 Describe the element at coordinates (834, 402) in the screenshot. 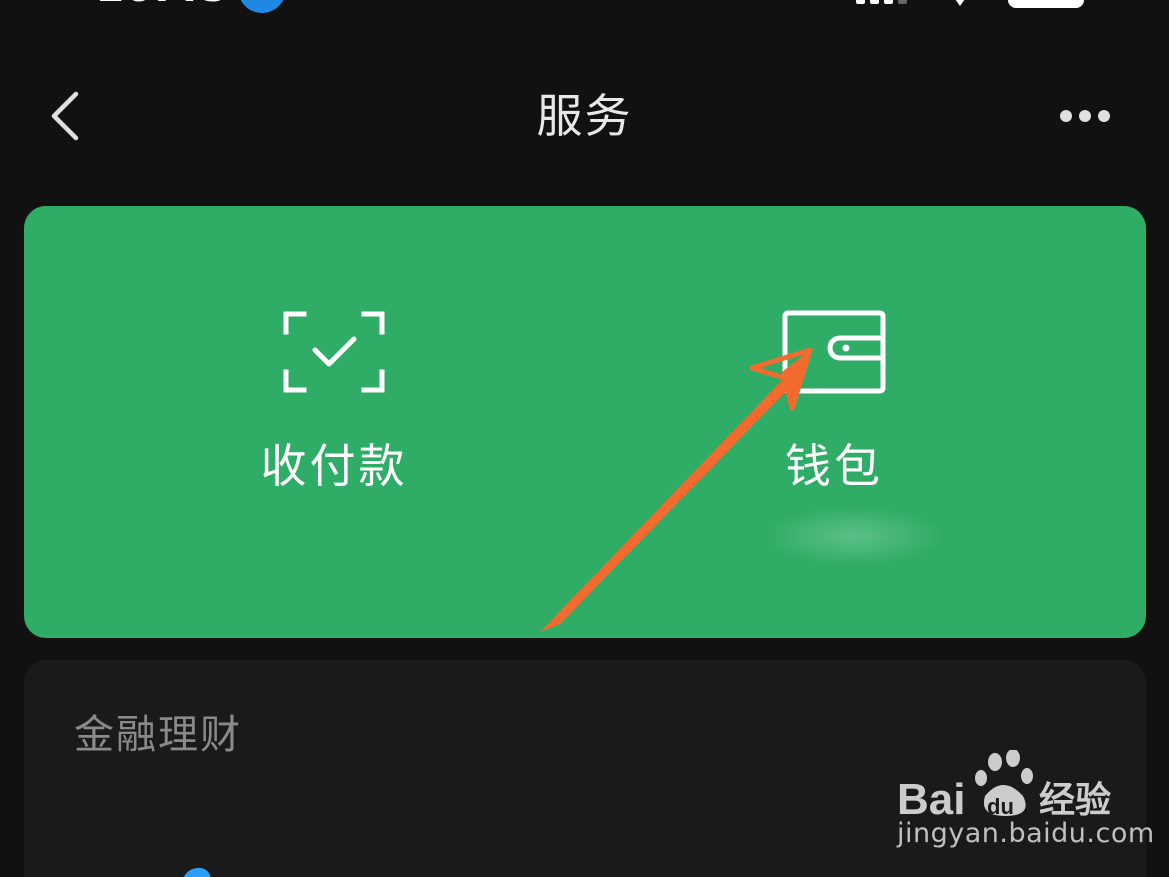

I see `wallet-button: 钱包` at that location.